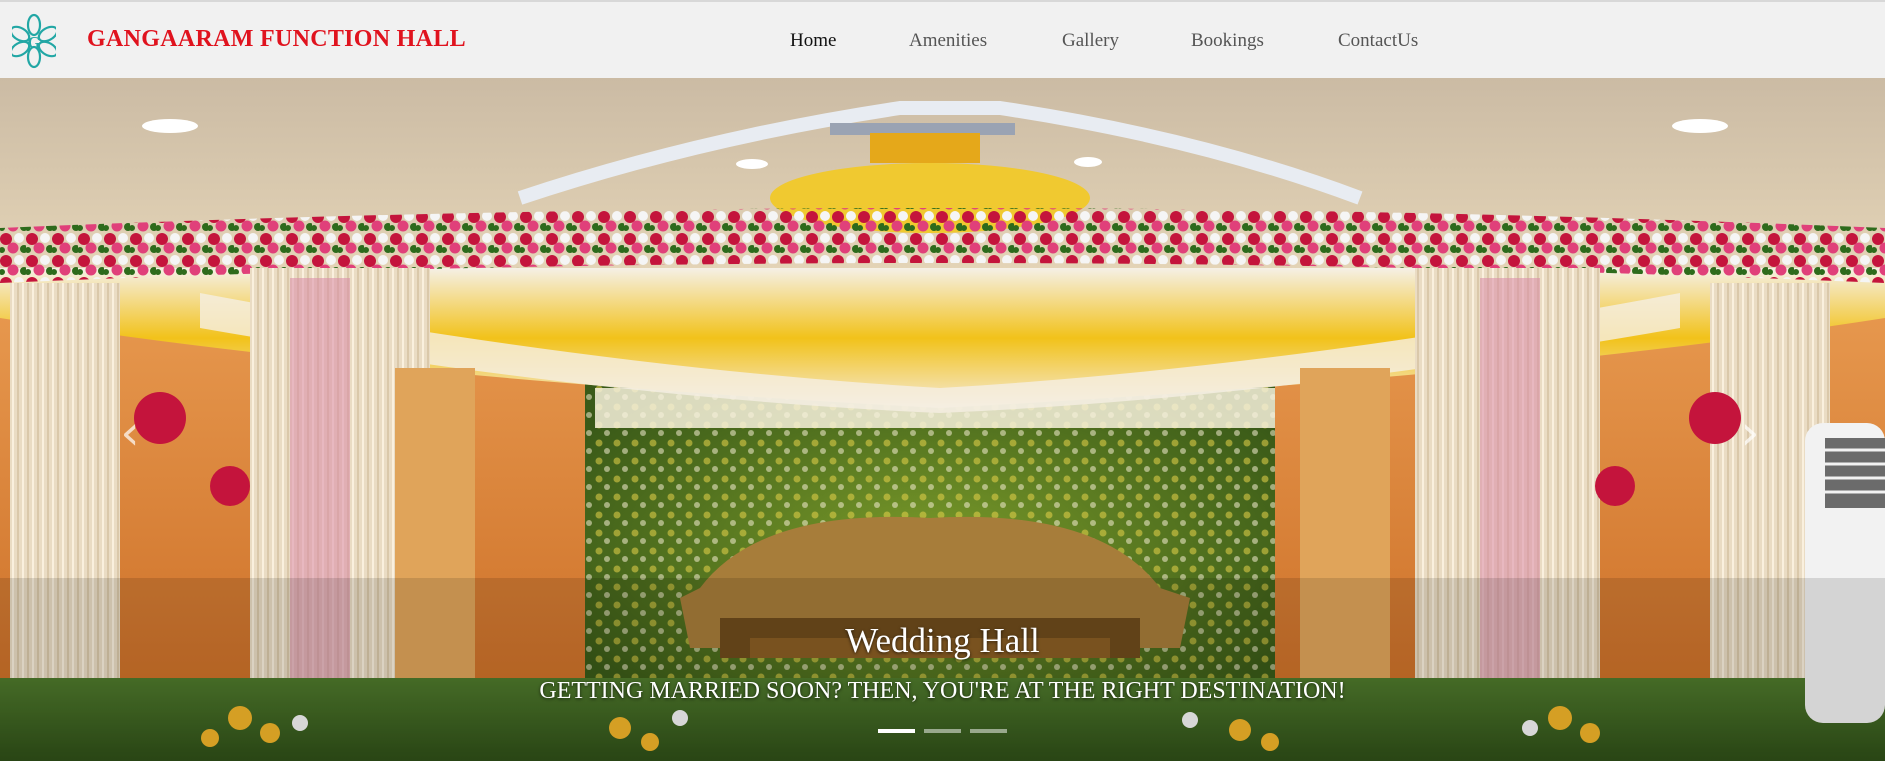  I want to click on carousel-prev-button: ‹, so click(130, 433).